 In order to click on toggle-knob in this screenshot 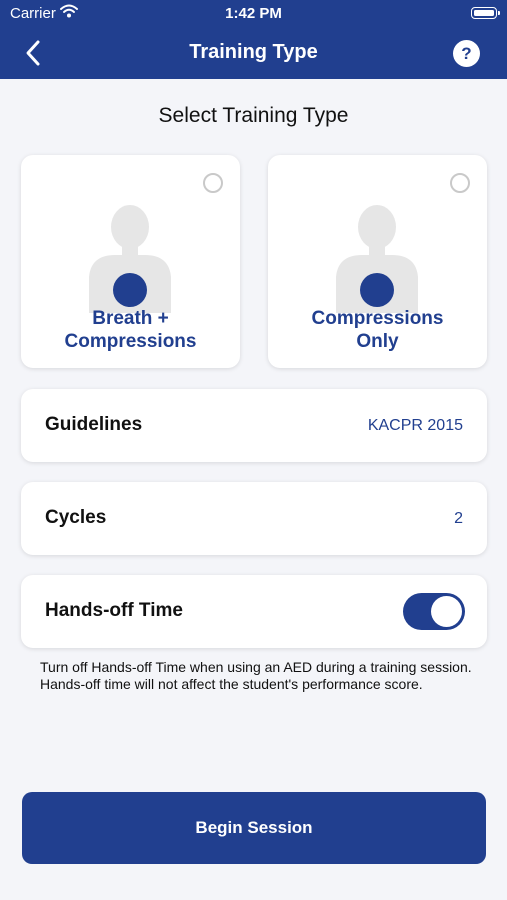, I will do `click(446, 611)`.